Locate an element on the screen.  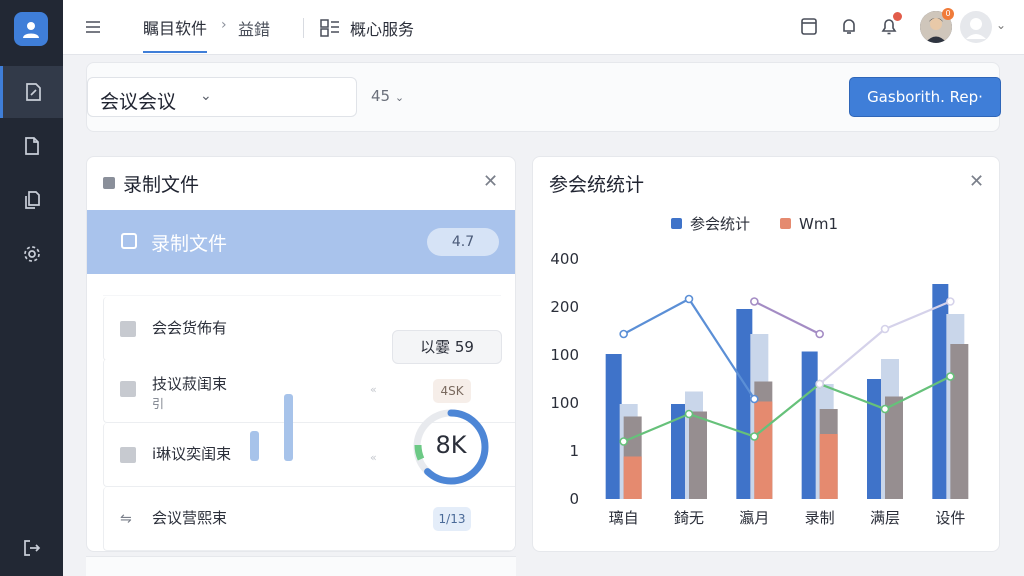
service-link: 概心服务 is located at coordinates (382, 28).